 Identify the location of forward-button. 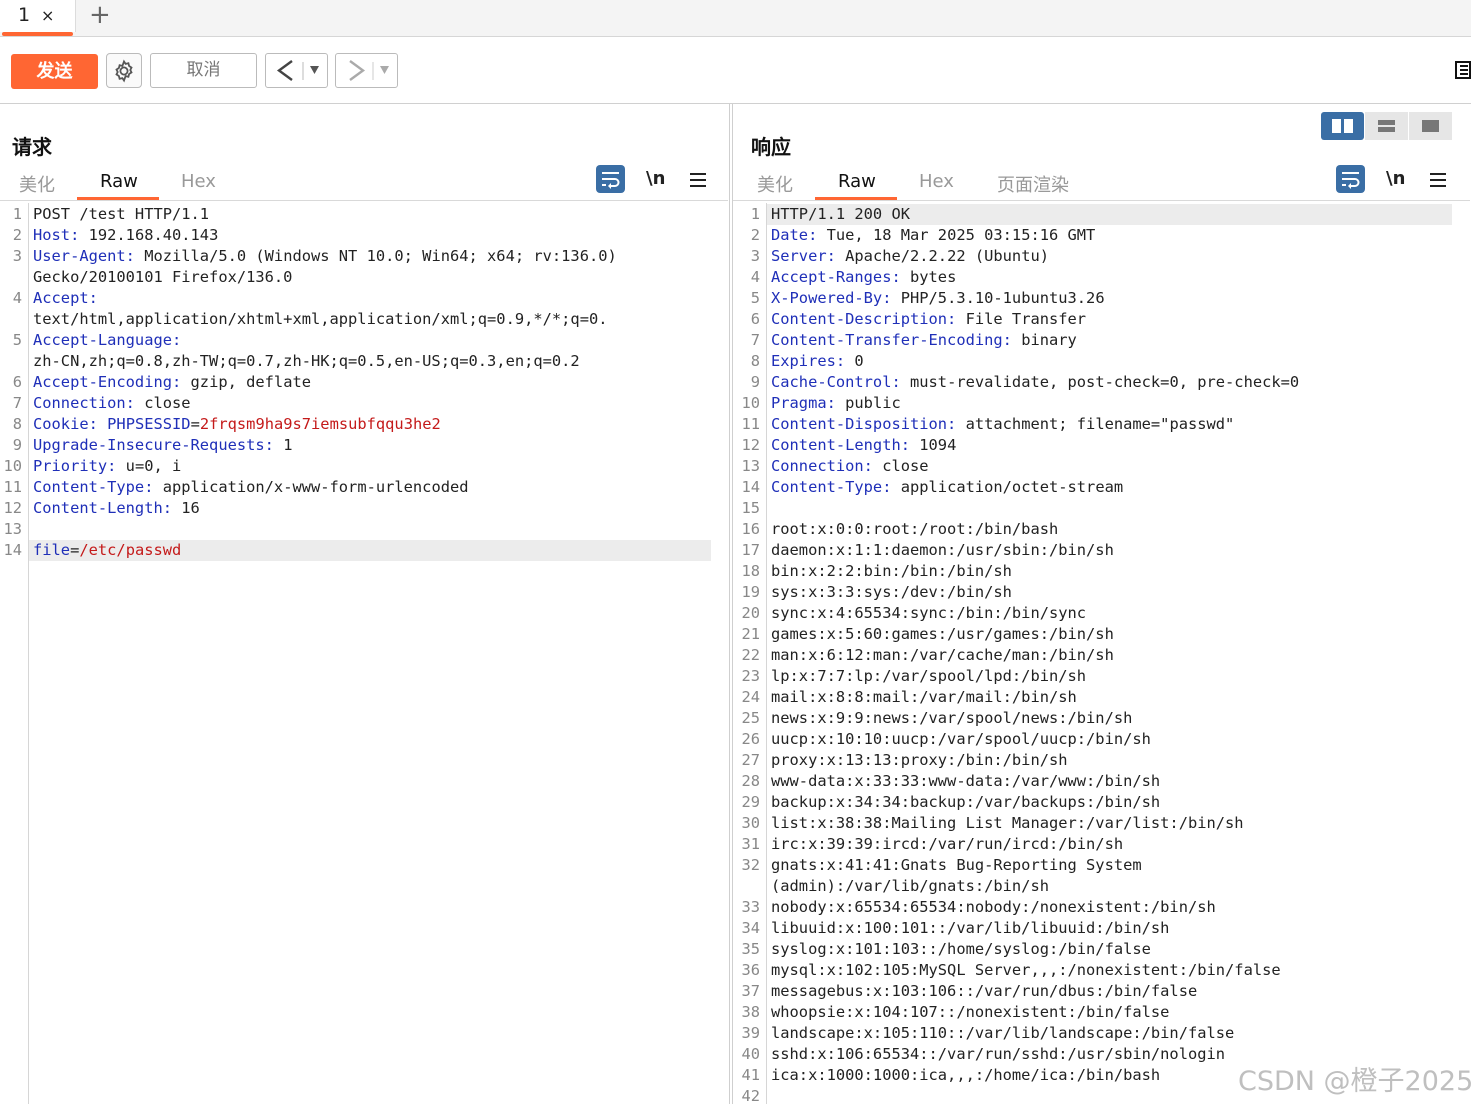
(366, 70).